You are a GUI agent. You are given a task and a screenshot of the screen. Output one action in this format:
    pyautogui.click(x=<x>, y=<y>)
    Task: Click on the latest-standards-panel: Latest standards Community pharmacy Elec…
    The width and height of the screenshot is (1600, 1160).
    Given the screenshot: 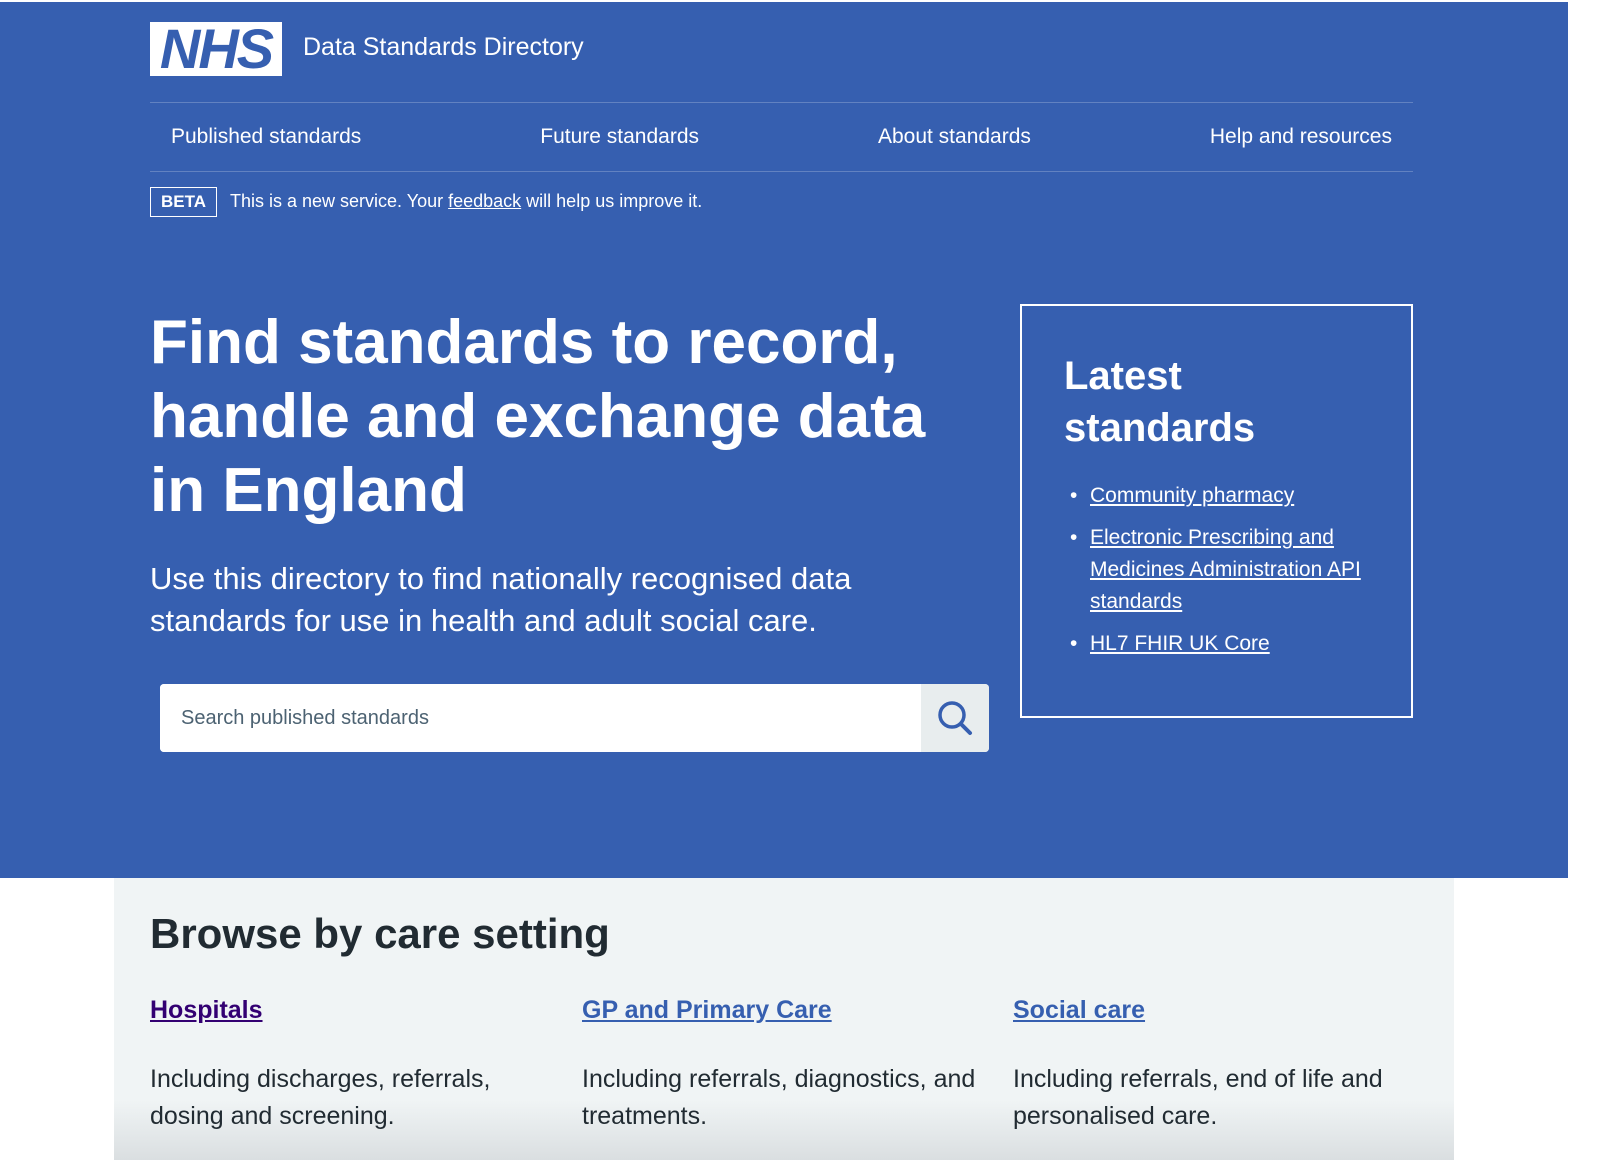 What is the action you would take?
    pyautogui.click(x=1216, y=511)
    